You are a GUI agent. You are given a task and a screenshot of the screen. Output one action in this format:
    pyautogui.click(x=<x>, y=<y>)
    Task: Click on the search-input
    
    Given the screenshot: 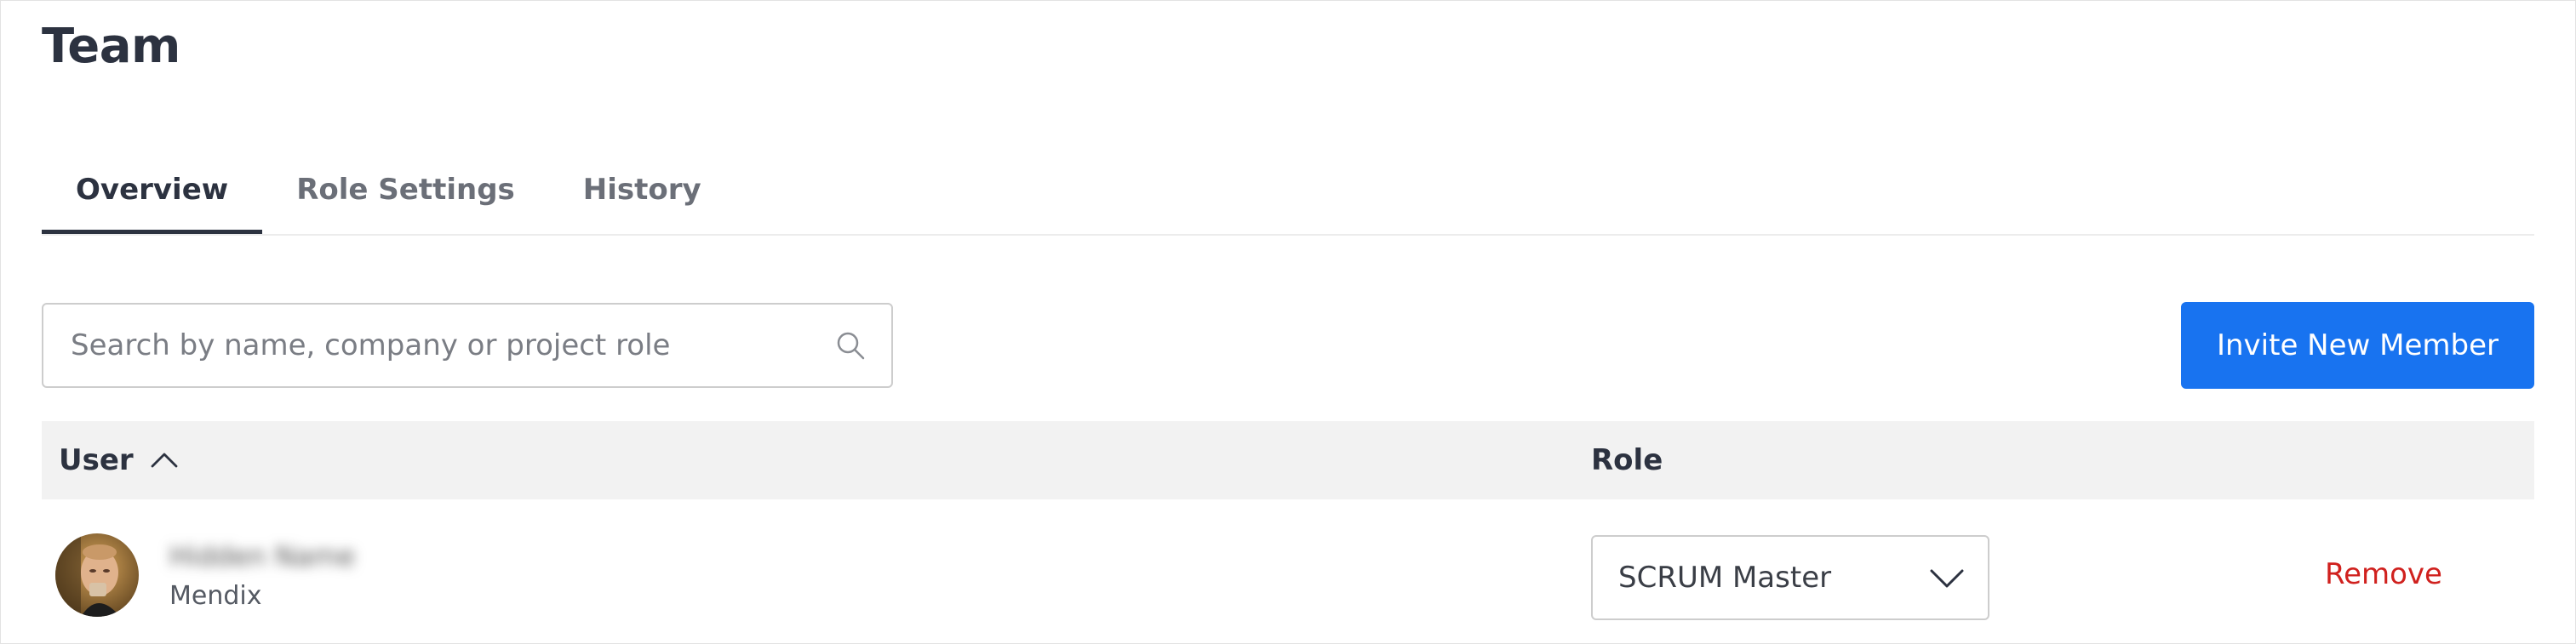 What is the action you would take?
    pyautogui.click(x=451, y=345)
    